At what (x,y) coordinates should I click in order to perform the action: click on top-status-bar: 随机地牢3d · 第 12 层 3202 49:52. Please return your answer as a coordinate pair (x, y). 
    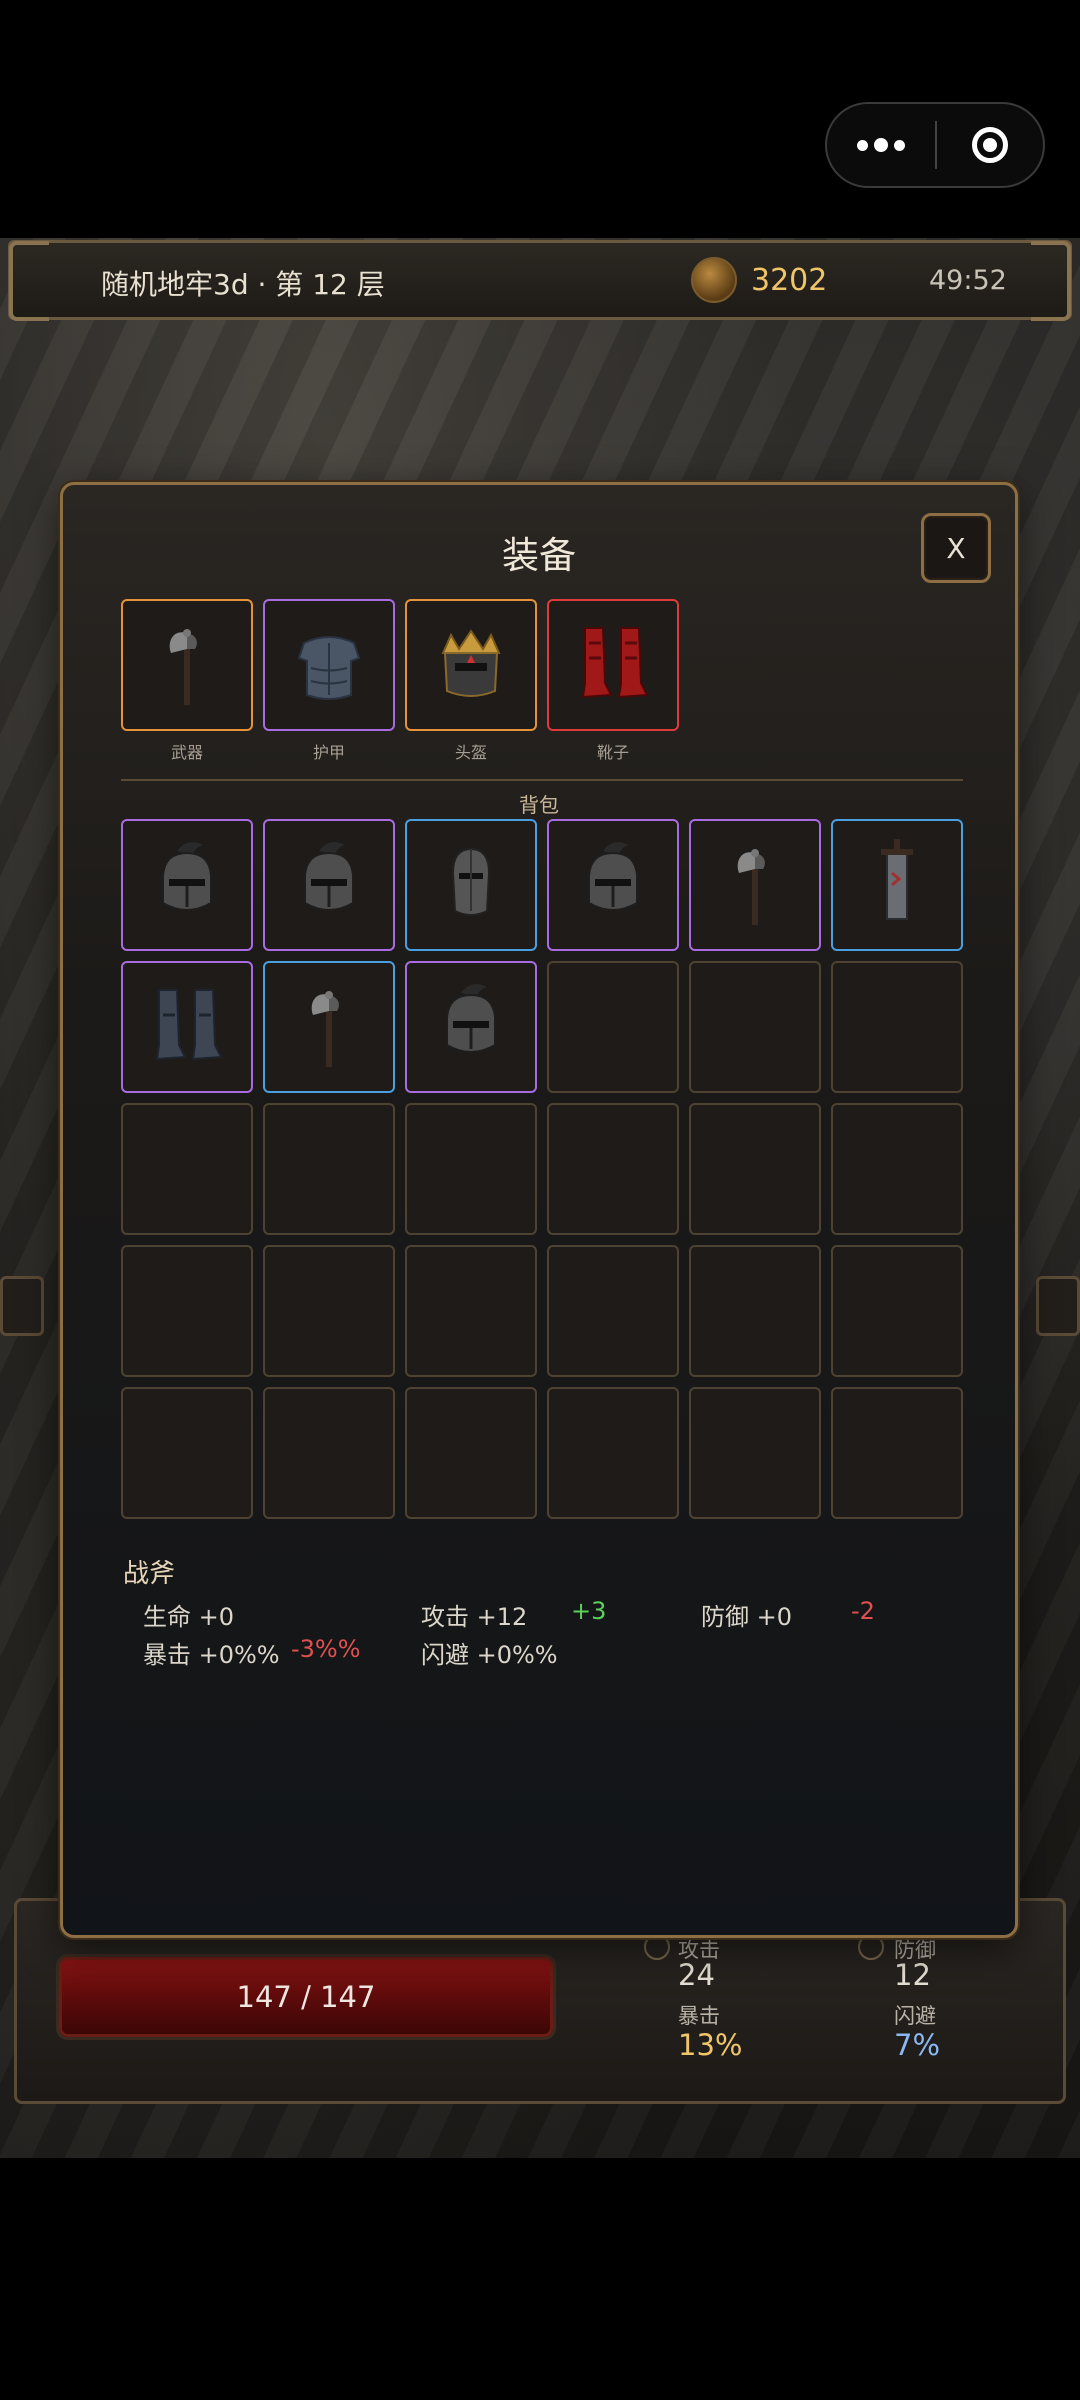
    Looking at the image, I should click on (540, 280).